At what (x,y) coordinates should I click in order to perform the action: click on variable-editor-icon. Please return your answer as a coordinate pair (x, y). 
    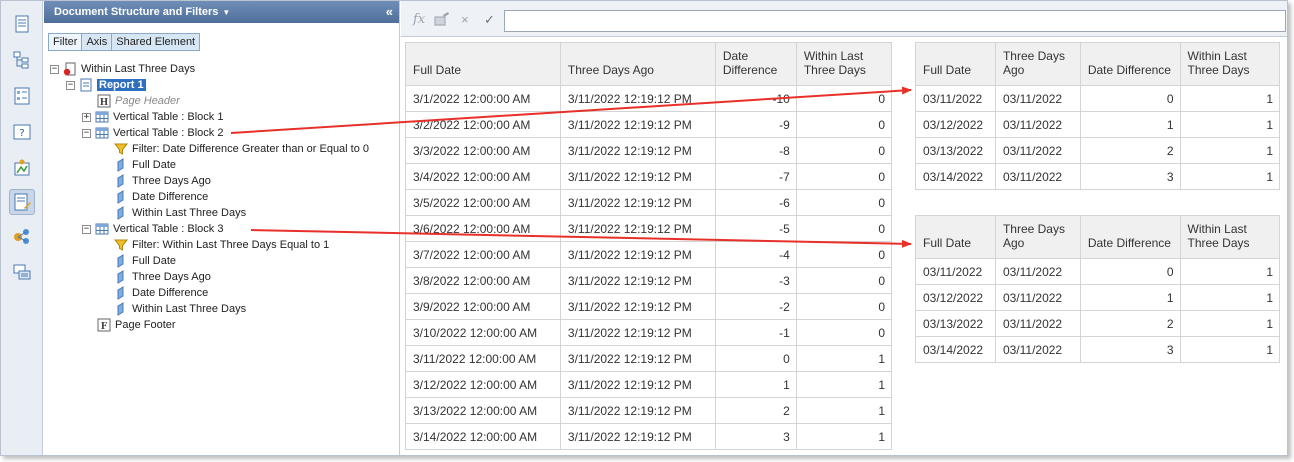
    Looking at the image, I should click on (442, 20).